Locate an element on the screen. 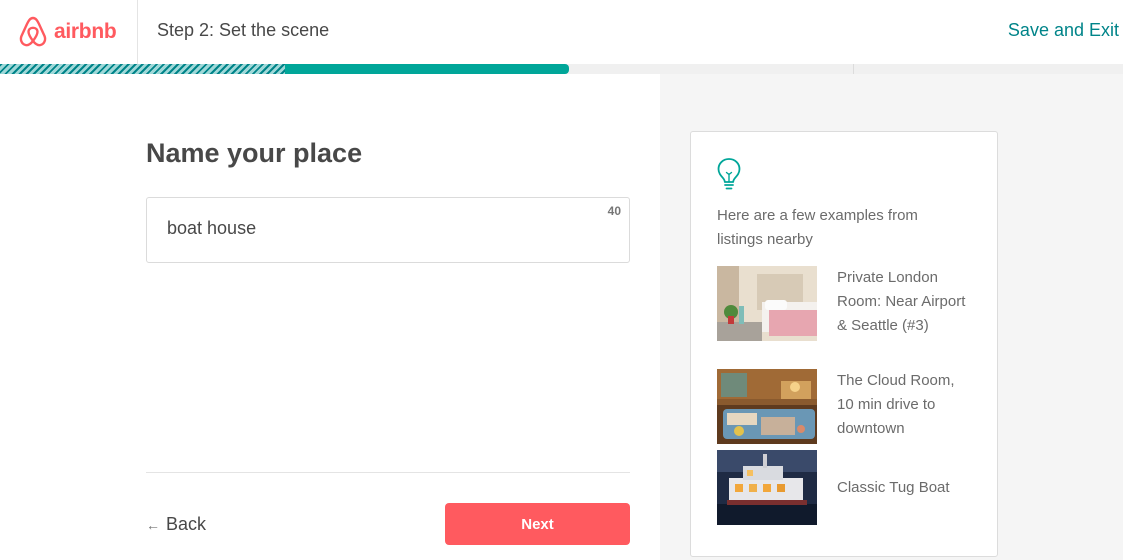 This screenshot has height=560, width=1123. header-divider is located at coordinates (137, 32).